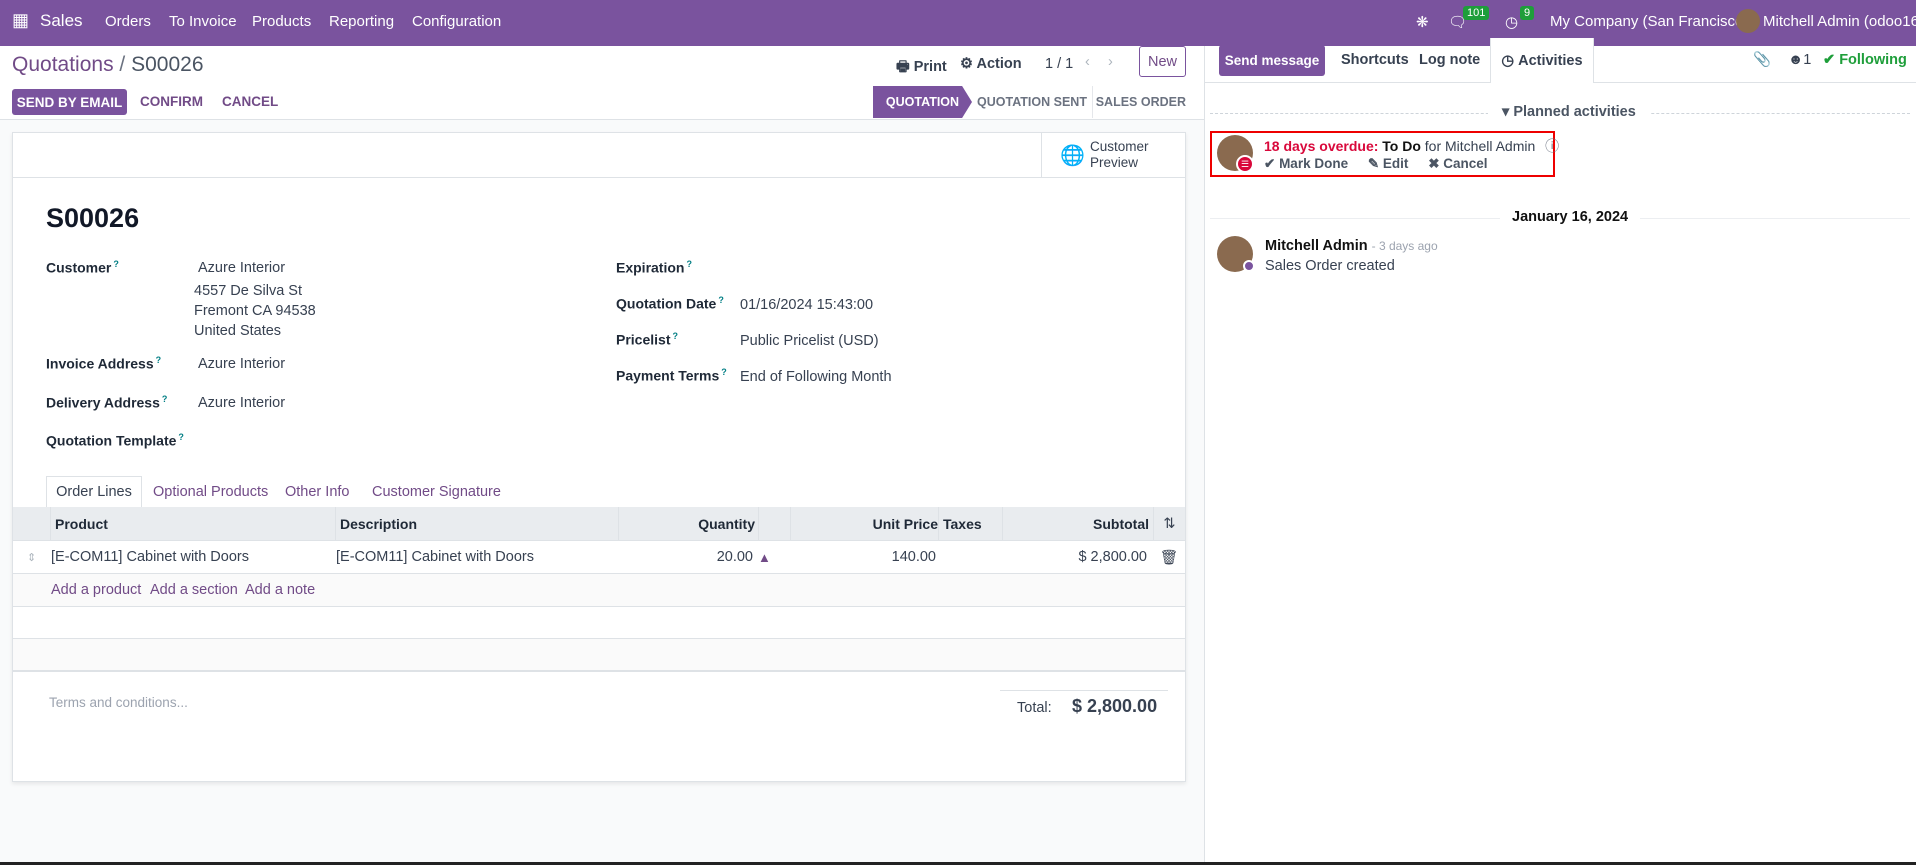  Describe the element at coordinates (922, 102) in the screenshot. I see `stage-quotation: QUOTATION` at that location.